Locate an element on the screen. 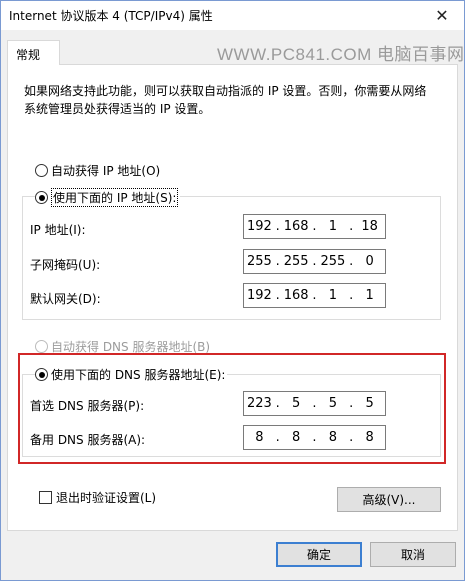 This screenshot has height=581, width=465. validate-settings-checkbox: 退出时验证设置(L) is located at coordinates (97, 497).